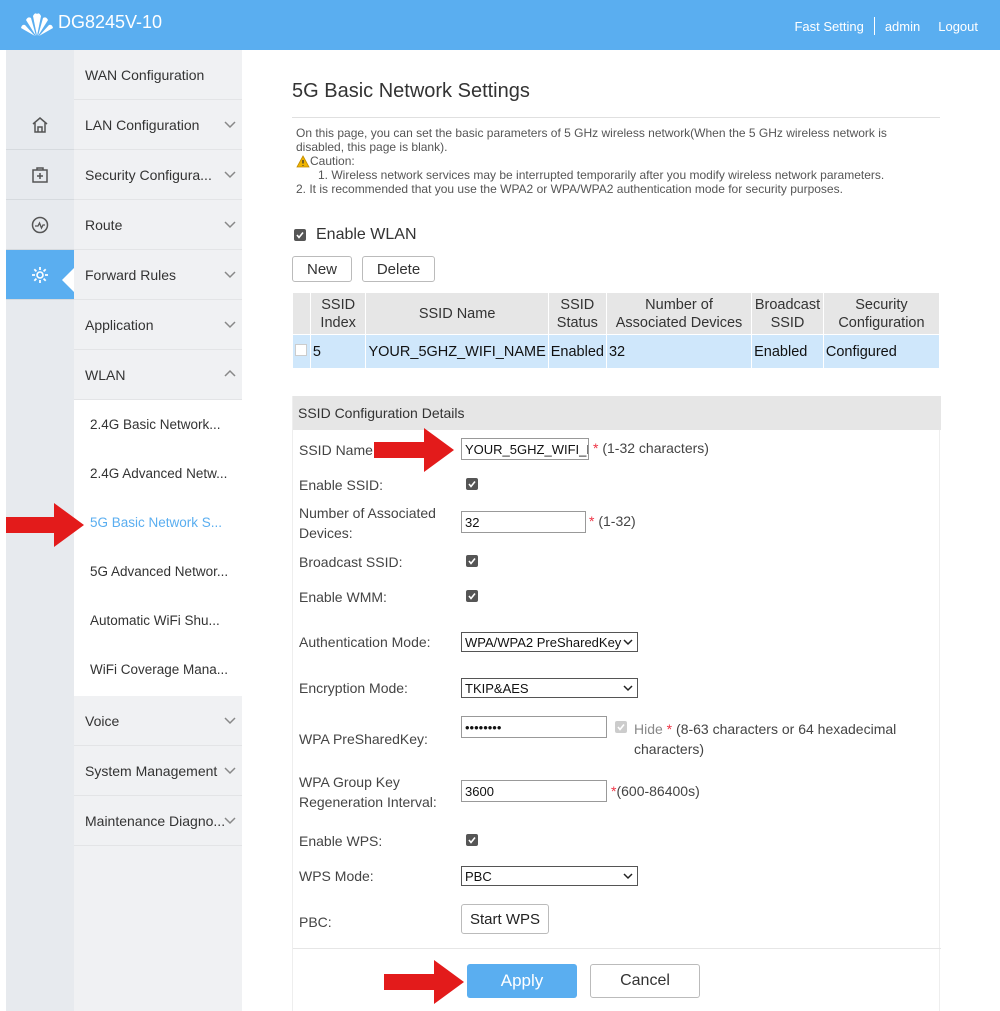 This screenshot has height=1011, width=1000. I want to click on cell-associated-devices: 32, so click(679, 351).